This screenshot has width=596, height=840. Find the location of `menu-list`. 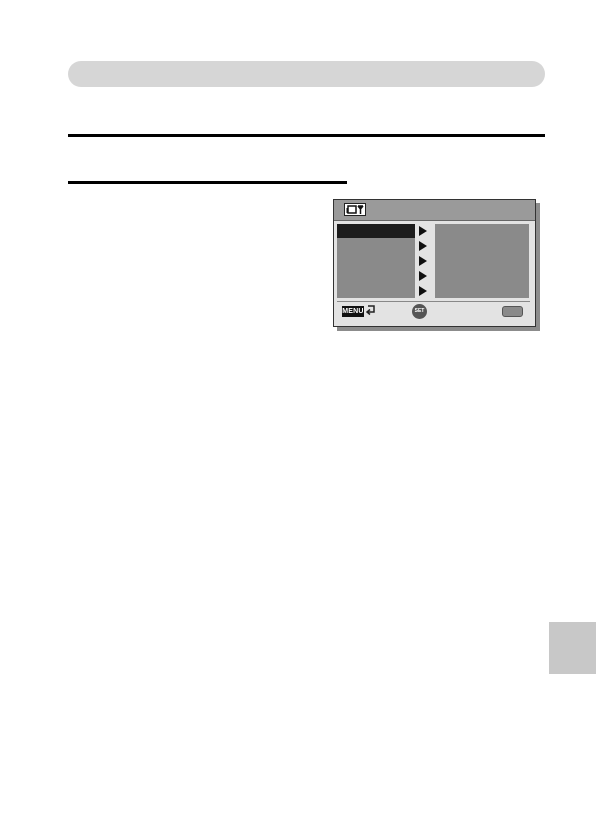

menu-list is located at coordinates (376, 261).